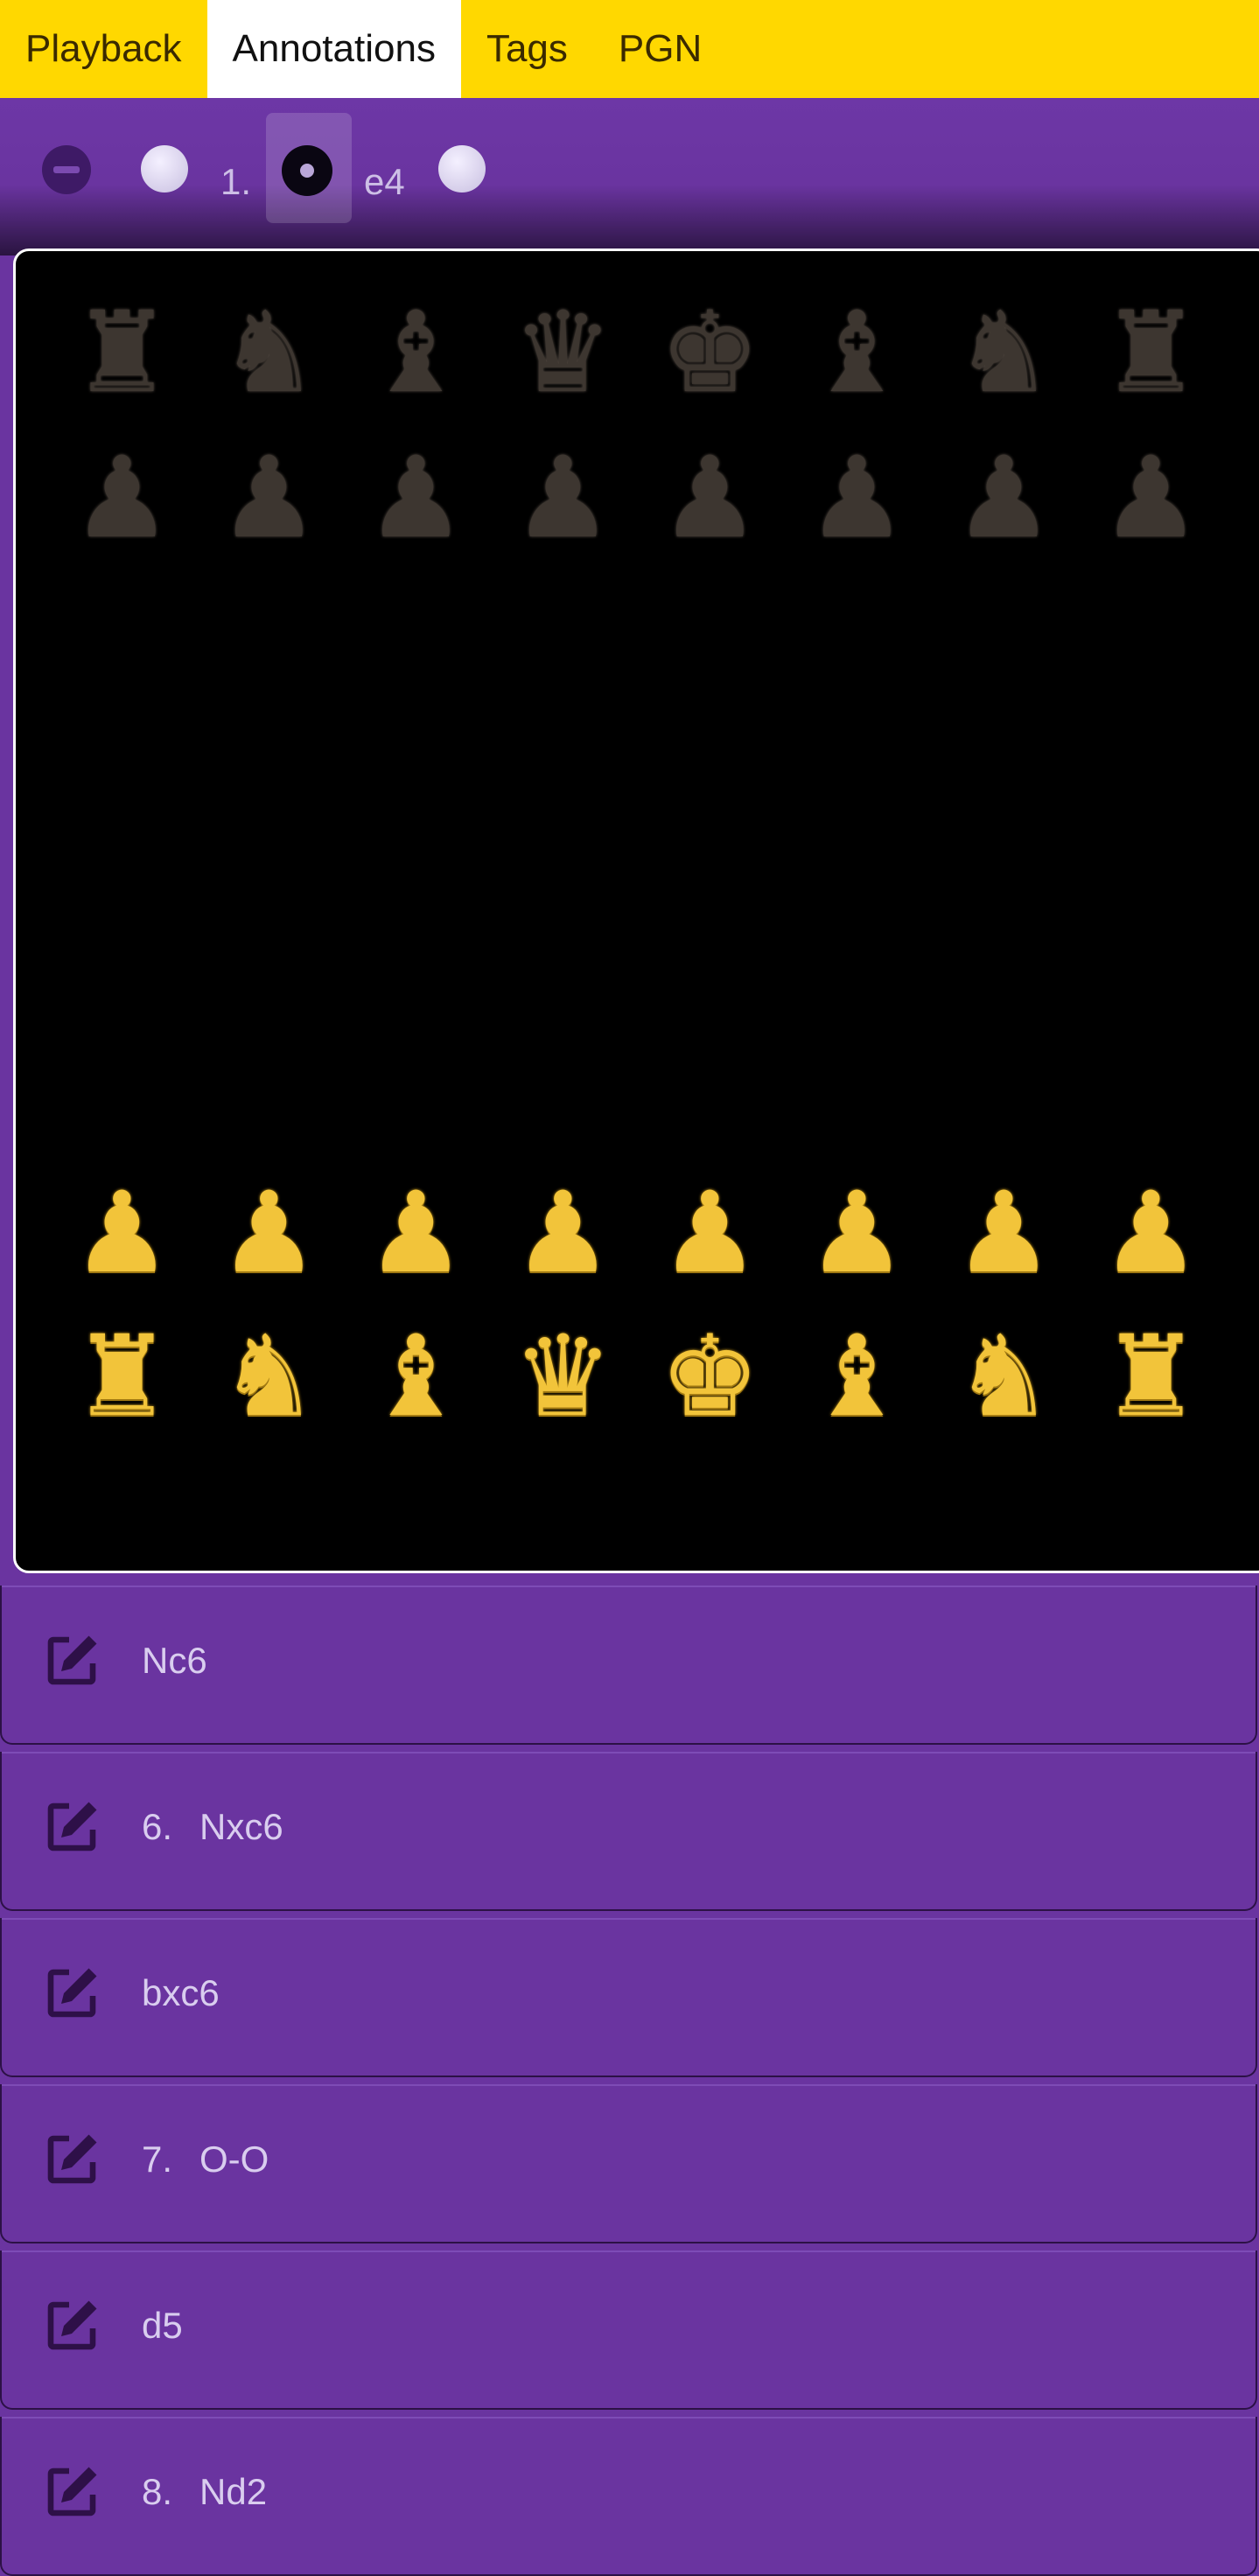  What do you see at coordinates (384, 181) in the screenshot?
I see `current-move-san: e4` at bounding box center [384, 181].